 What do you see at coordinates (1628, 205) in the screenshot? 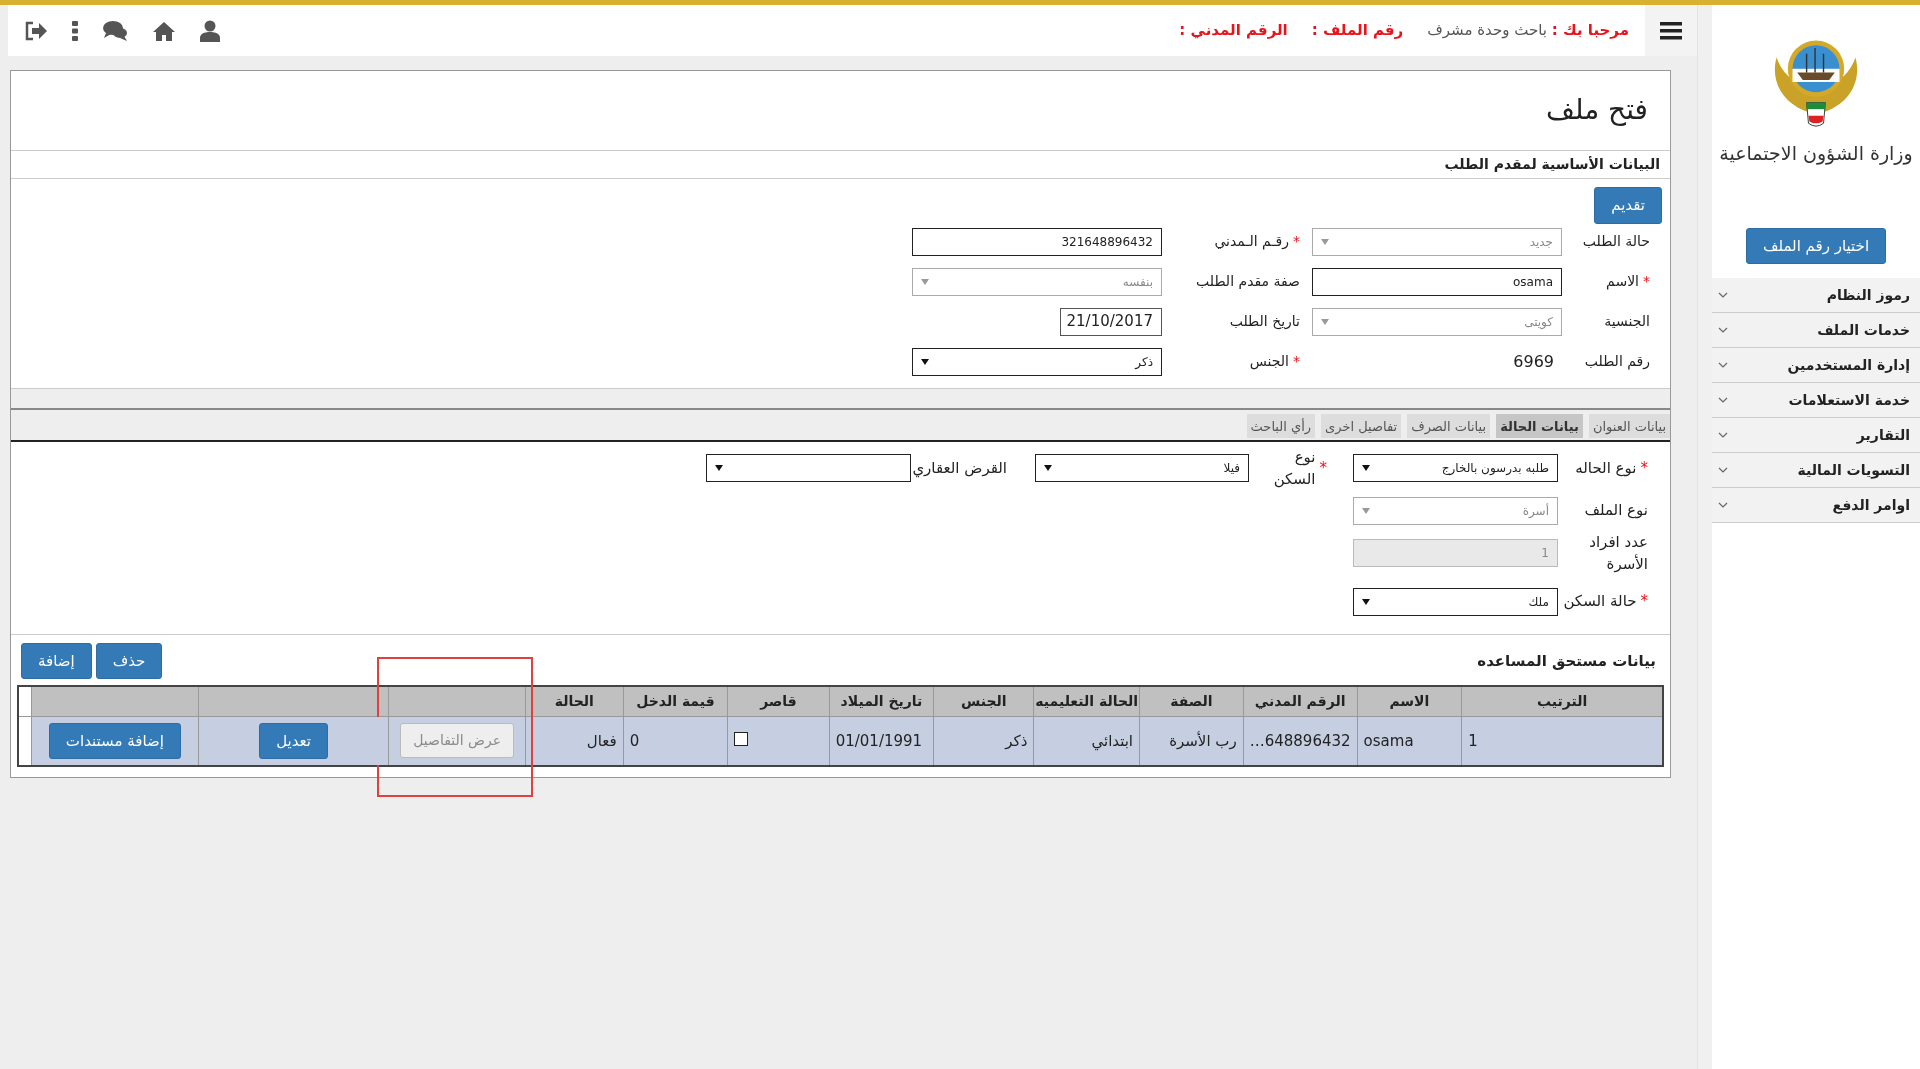
I see `submit-button: تقديم` at bounding box center [1628, 205].